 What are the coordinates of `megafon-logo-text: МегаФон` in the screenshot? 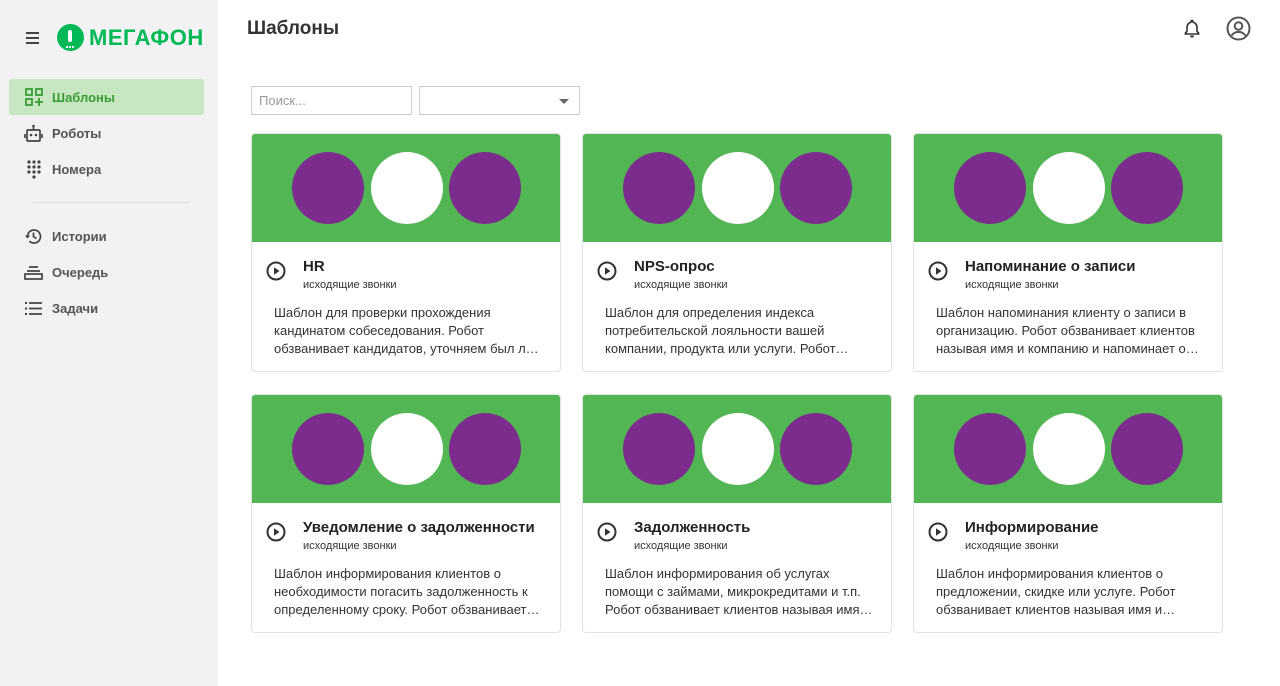 It's located at (146, 37).